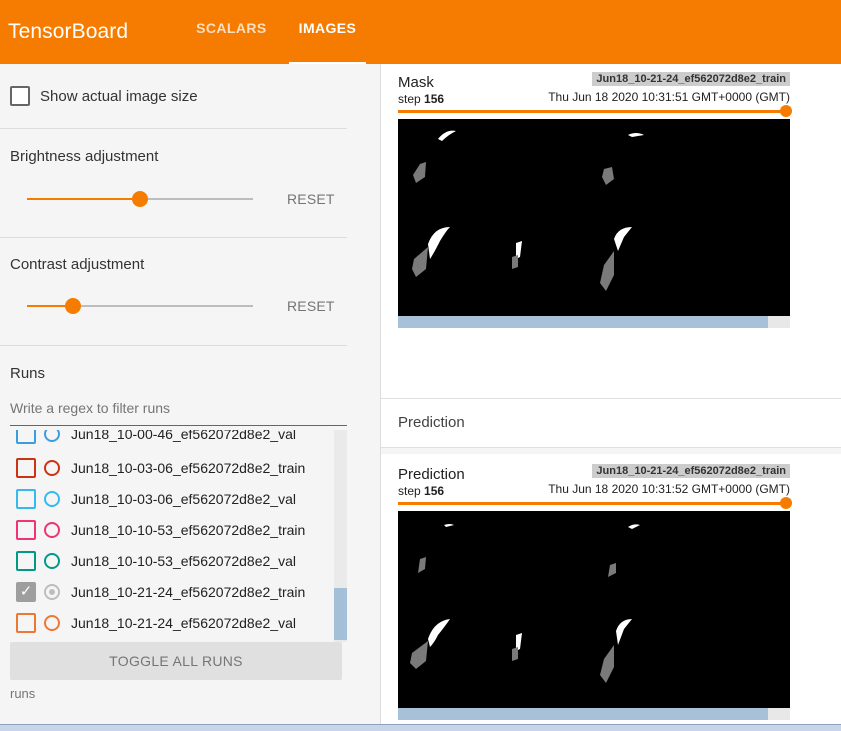 The width and height of the screenshot is (841, 731). I want to click on show-actual-size-option: Show actual image size, so click(173, 96).